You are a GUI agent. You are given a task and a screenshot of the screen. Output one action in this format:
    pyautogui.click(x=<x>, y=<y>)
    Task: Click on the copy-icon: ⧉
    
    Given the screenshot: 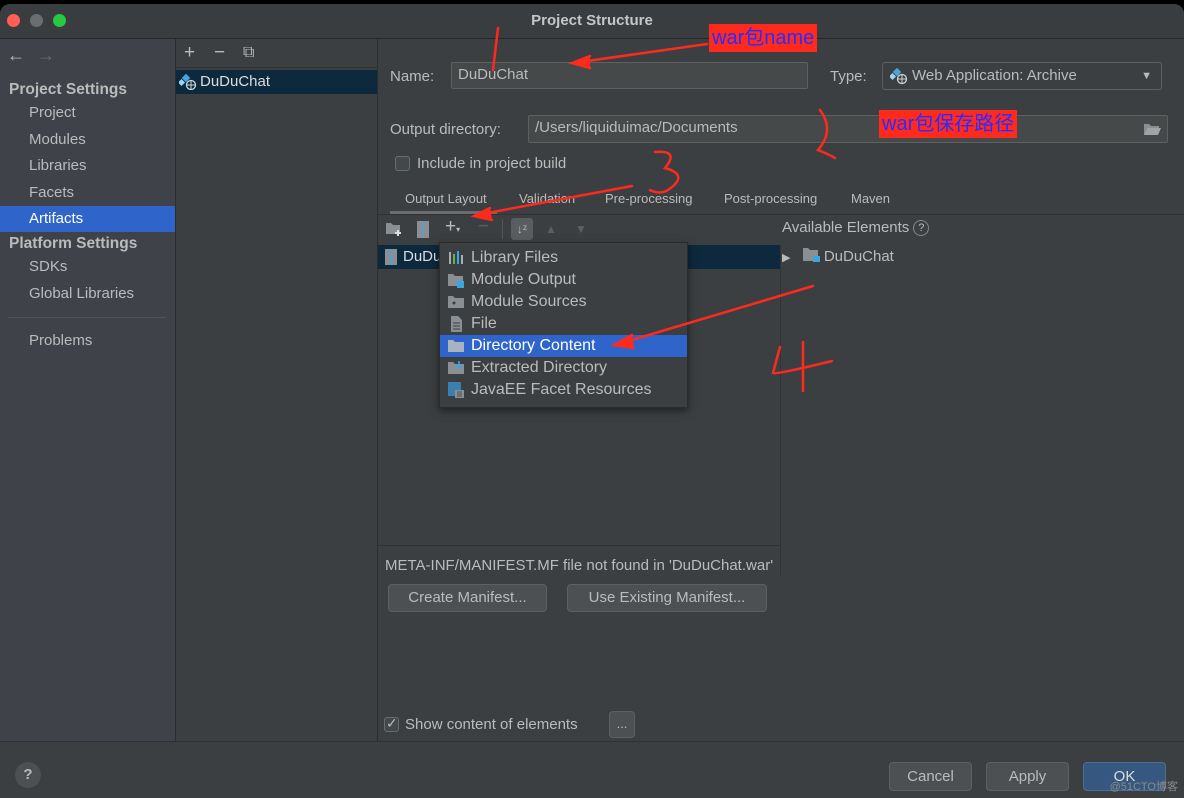 What is the action you would take?
    pyautogui.click(x=248, y=53)
    